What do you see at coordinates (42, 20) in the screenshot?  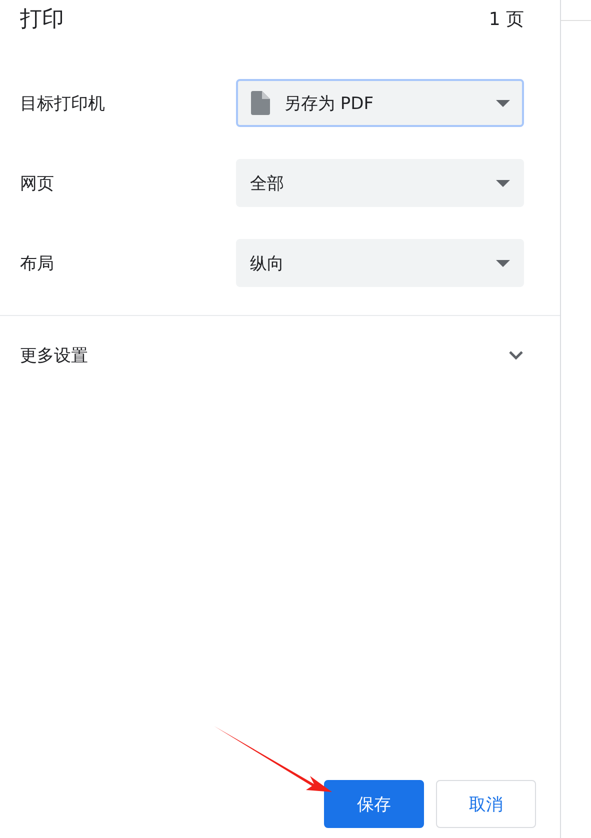 I see `dialog-title: 打印` at bounding box center [42, 20].